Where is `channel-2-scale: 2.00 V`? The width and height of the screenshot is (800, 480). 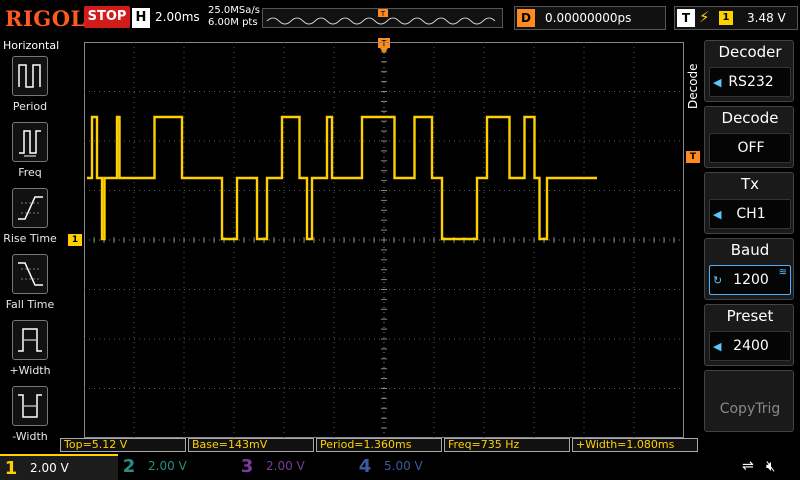 channel-2-scale: 2.00 V is located at coordinates (167, 466).